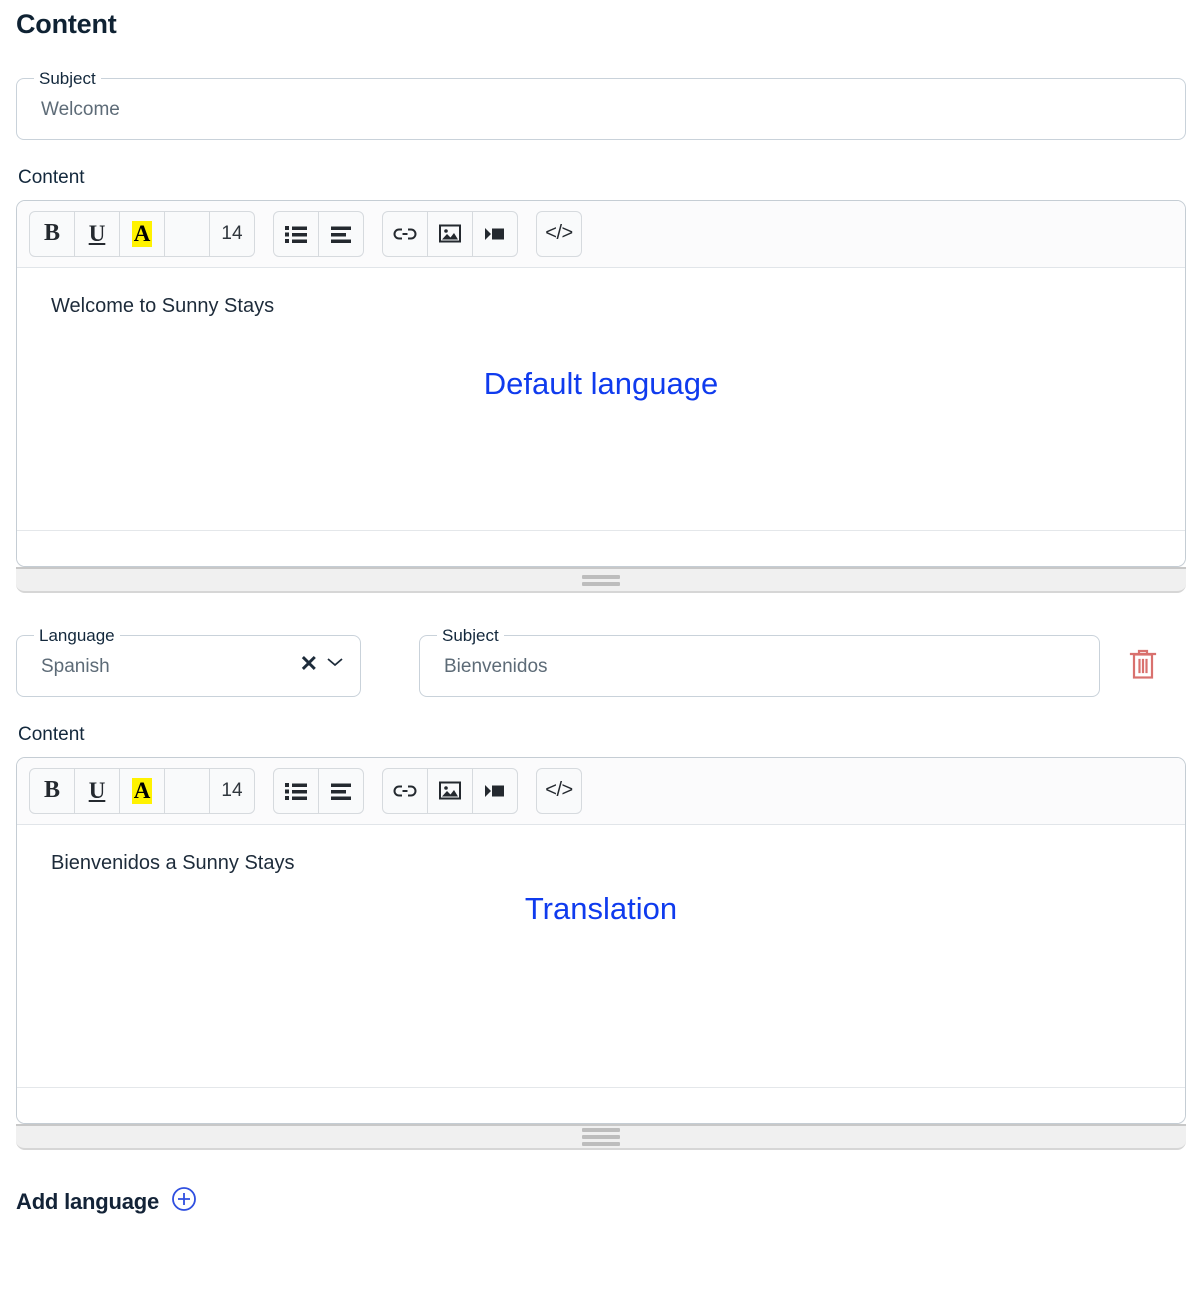 The height and width of the screenshot is (1294, 1202). Describe the element at coordinates (75, 666) in the screenshot. I see `language-value: Spanish` at that location.